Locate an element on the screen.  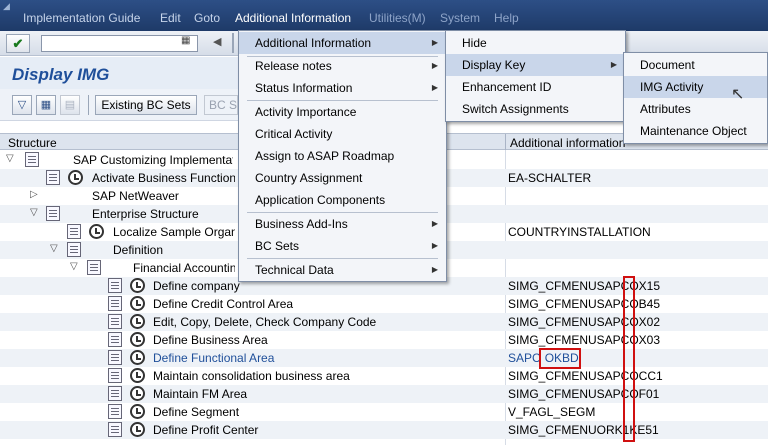
menu-item-business-add-ins: Business Add-Ins ▶ is located at coordinates (342, 224).